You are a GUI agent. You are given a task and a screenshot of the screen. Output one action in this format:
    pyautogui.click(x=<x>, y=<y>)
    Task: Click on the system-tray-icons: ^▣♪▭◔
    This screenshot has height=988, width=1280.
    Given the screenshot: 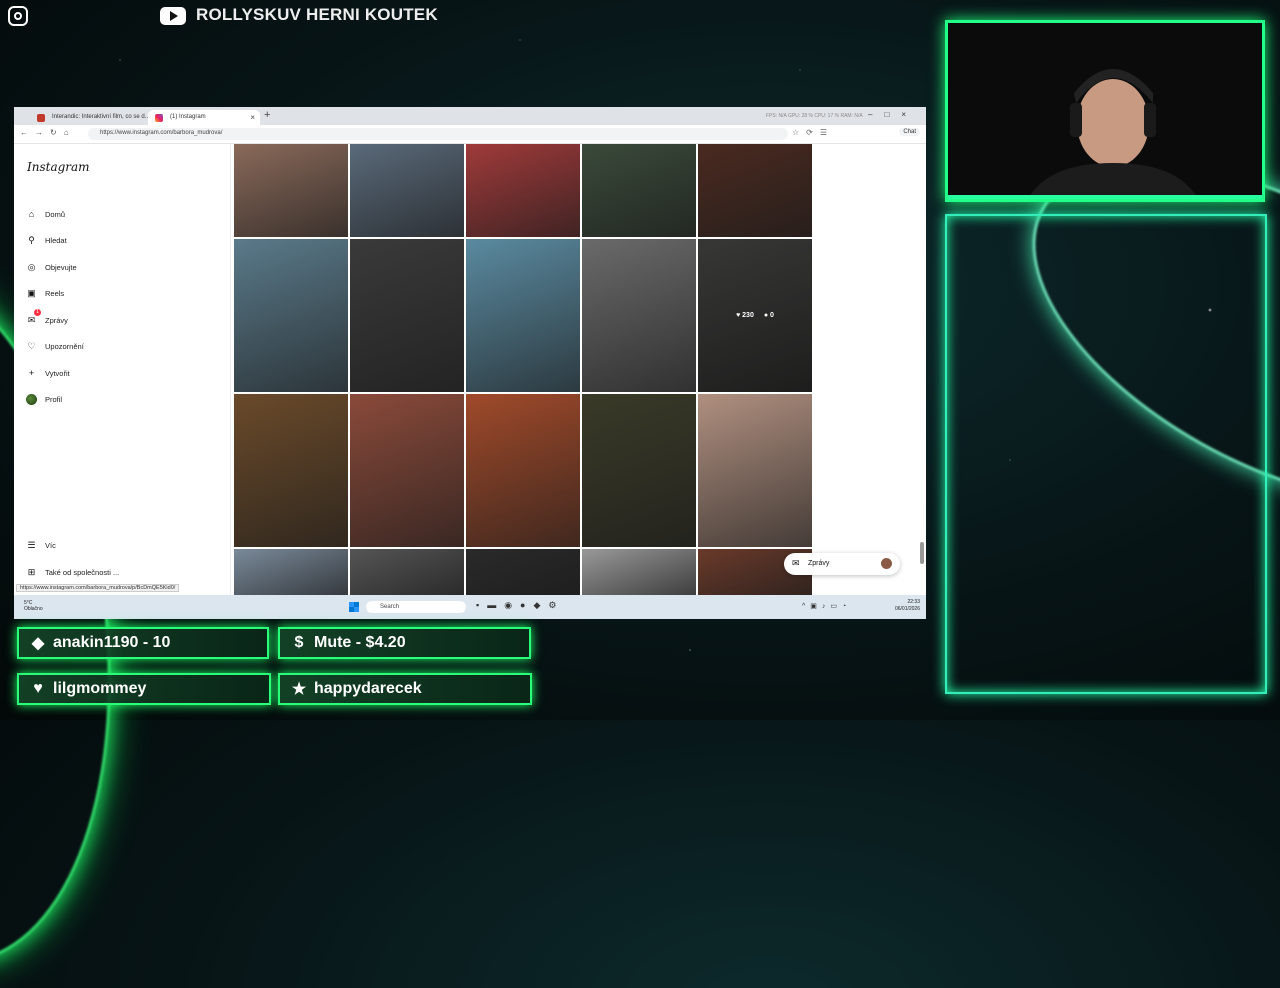 What is the action you would take?
    pyautogui.click(x=826, y=606)
    